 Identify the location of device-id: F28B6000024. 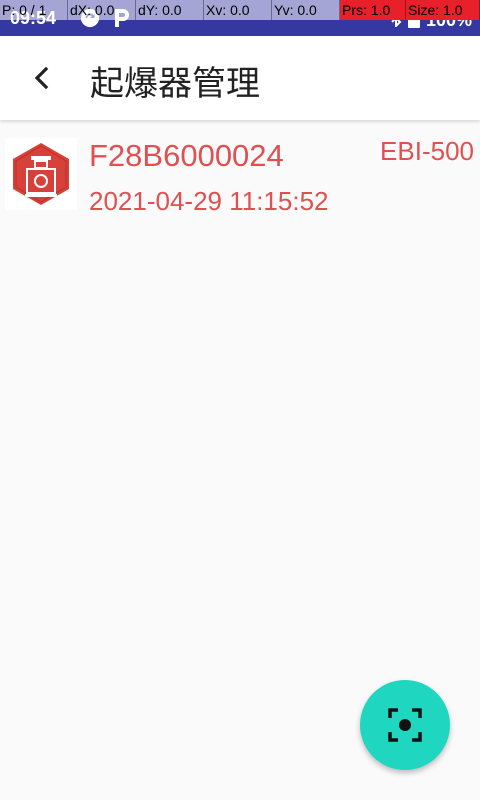
(186, 155).